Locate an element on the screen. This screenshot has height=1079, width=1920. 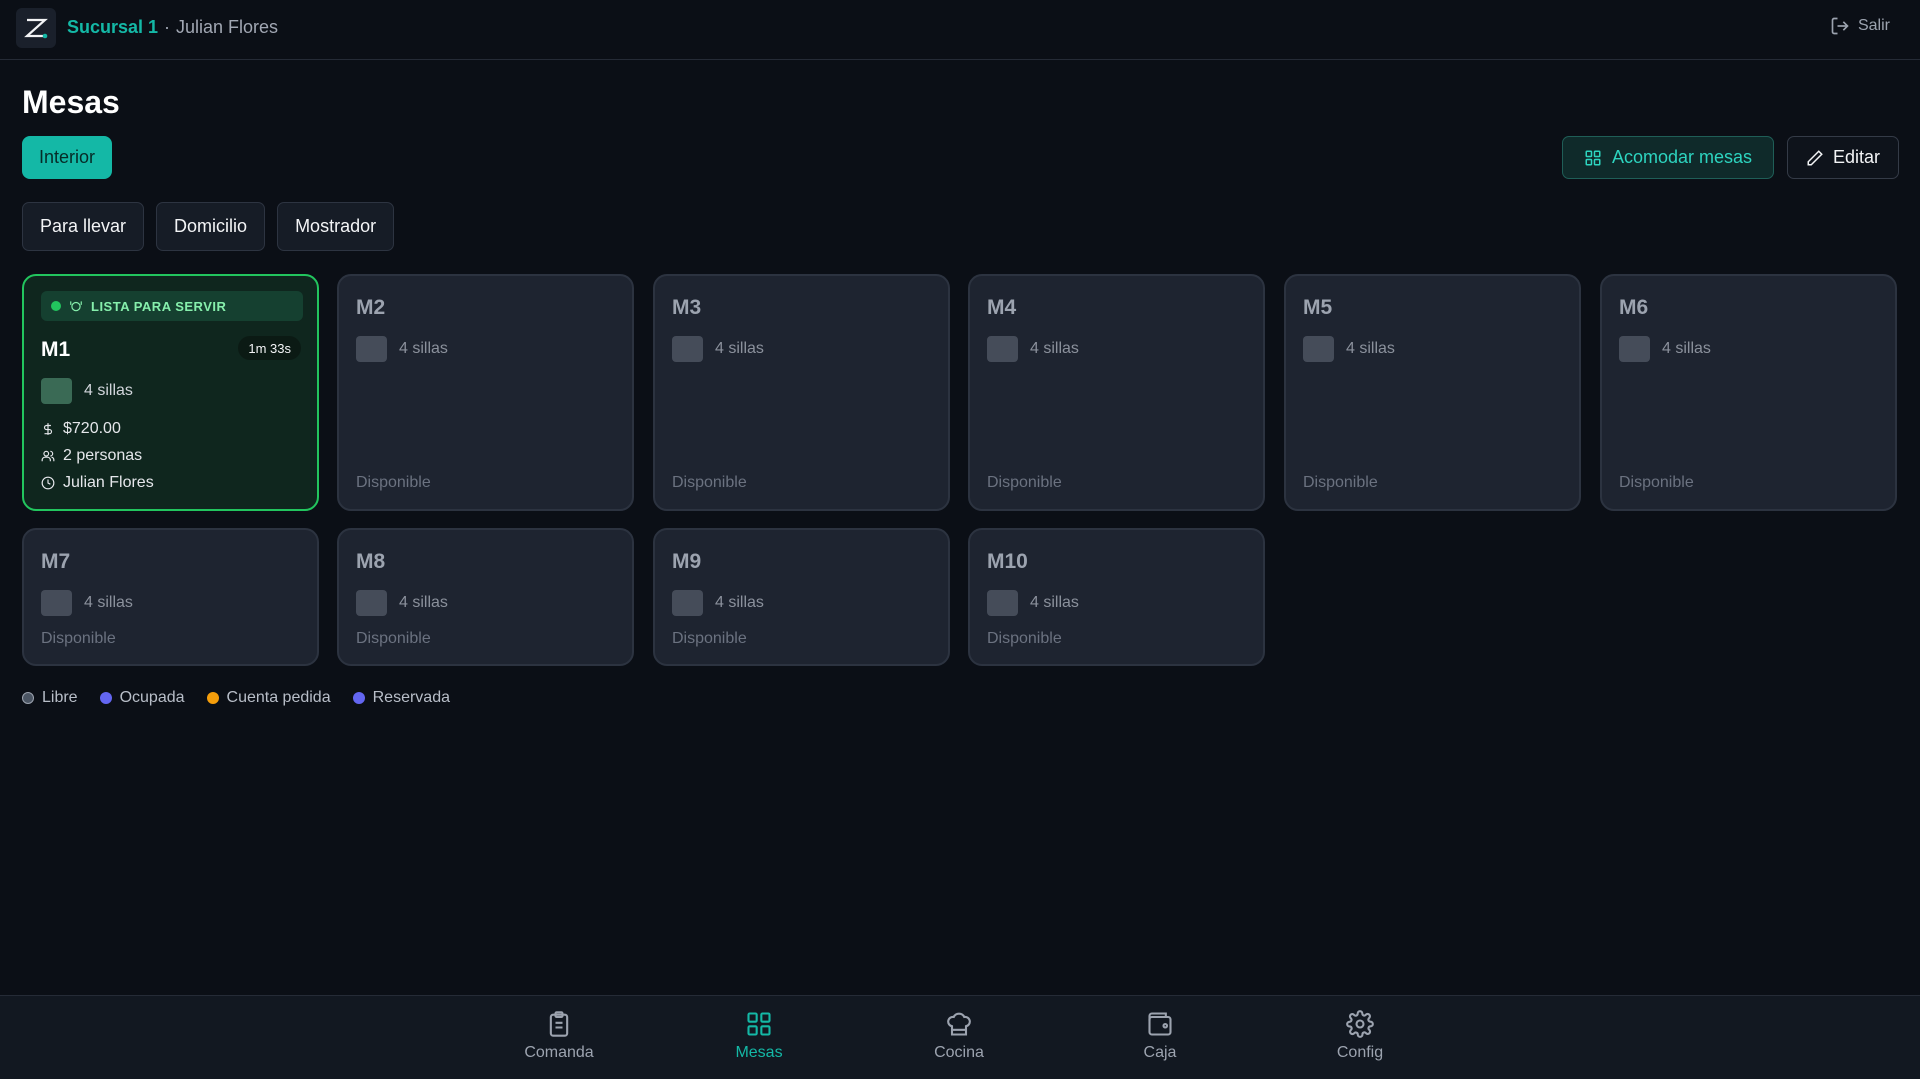
table-card-m8: M8 4 sillas Disponible is located at coordinates (485, 597).